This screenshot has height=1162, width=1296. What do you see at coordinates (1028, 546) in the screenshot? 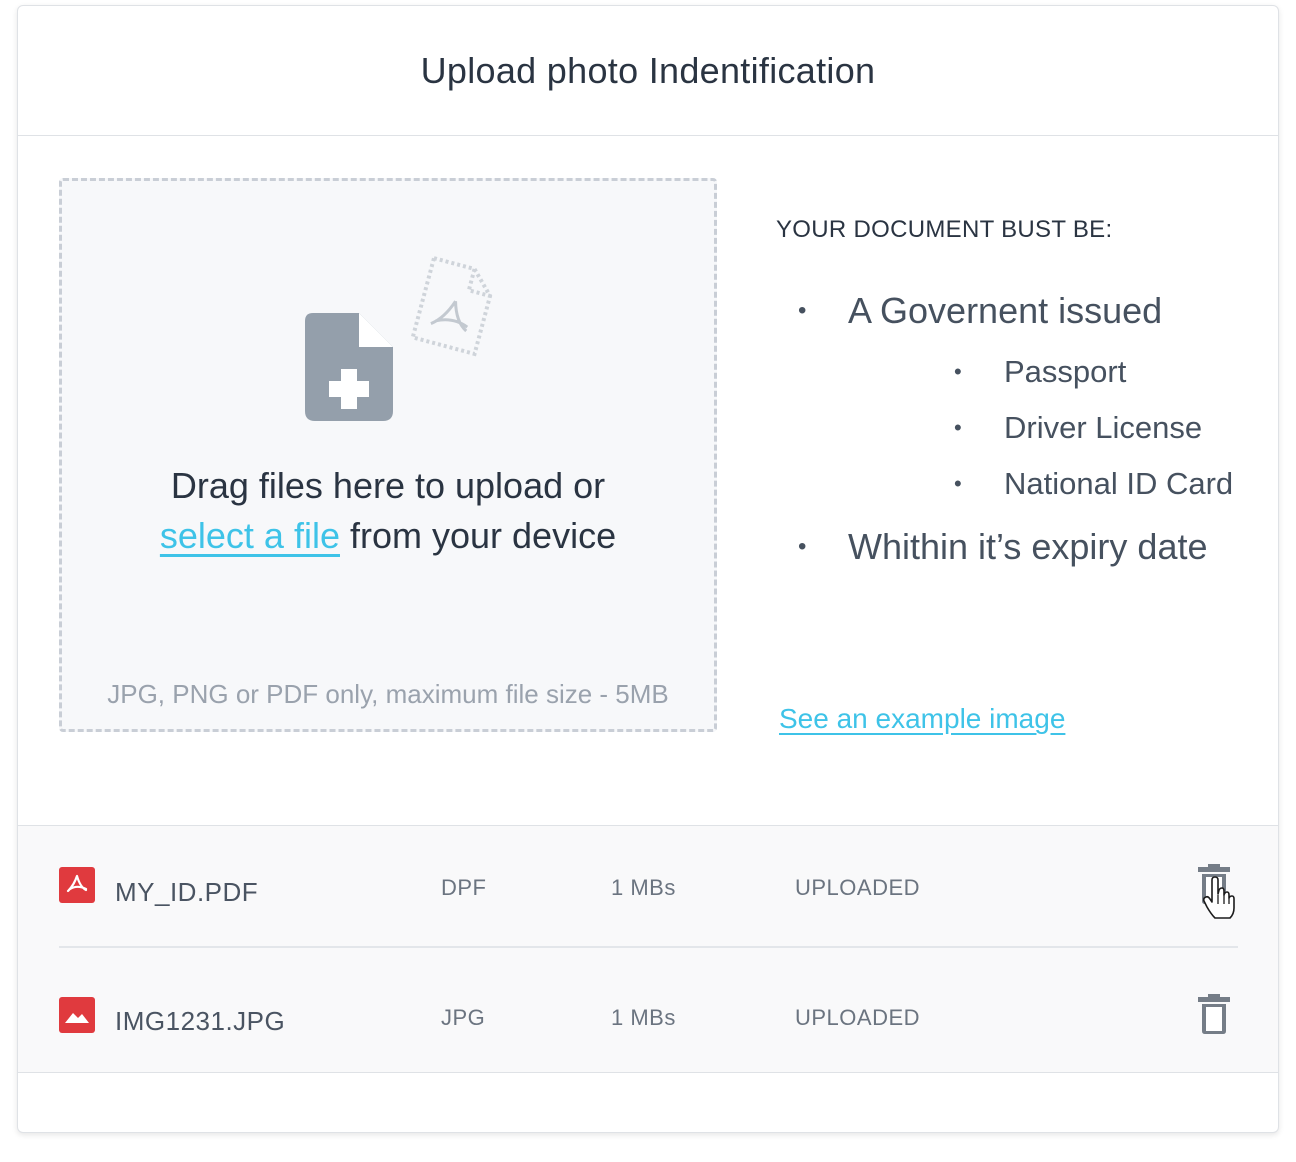
I see `requirement-label: Whithin it’s expiry date` at bounding box center [1028, 546].